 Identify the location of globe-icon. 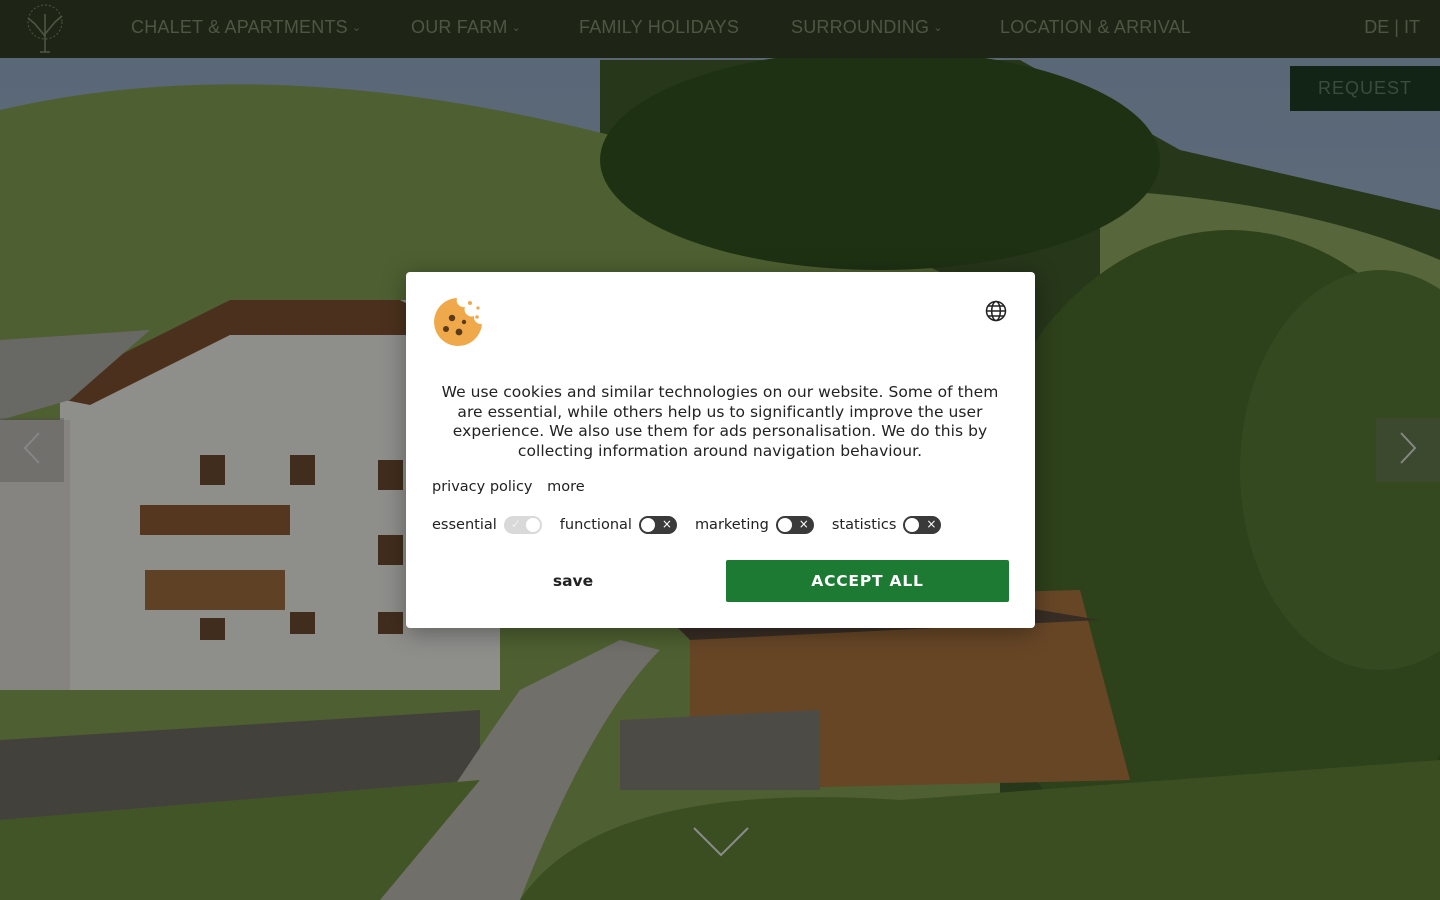
(996, 311).